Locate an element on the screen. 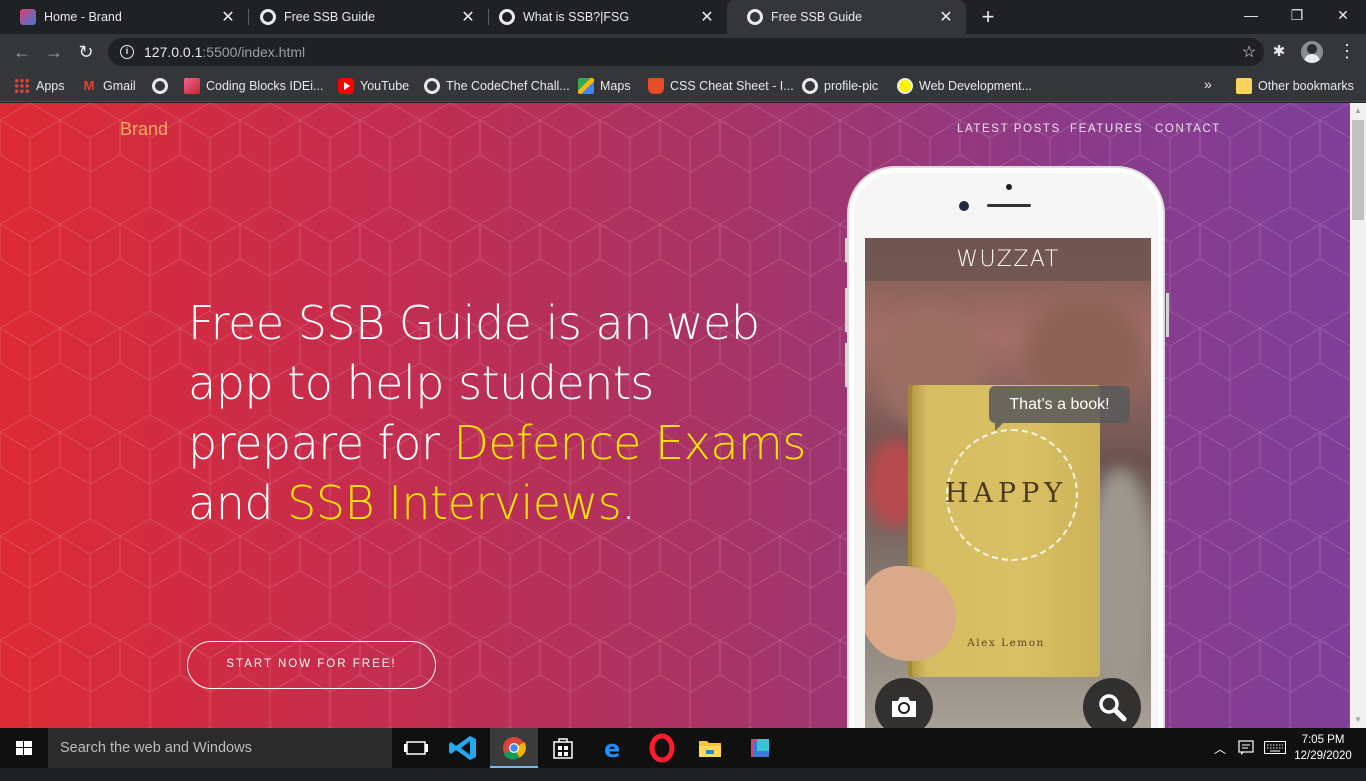 This screenshot has width=1366, height=781. bookmark-maps: Maps is located at coordinates (604, 86).